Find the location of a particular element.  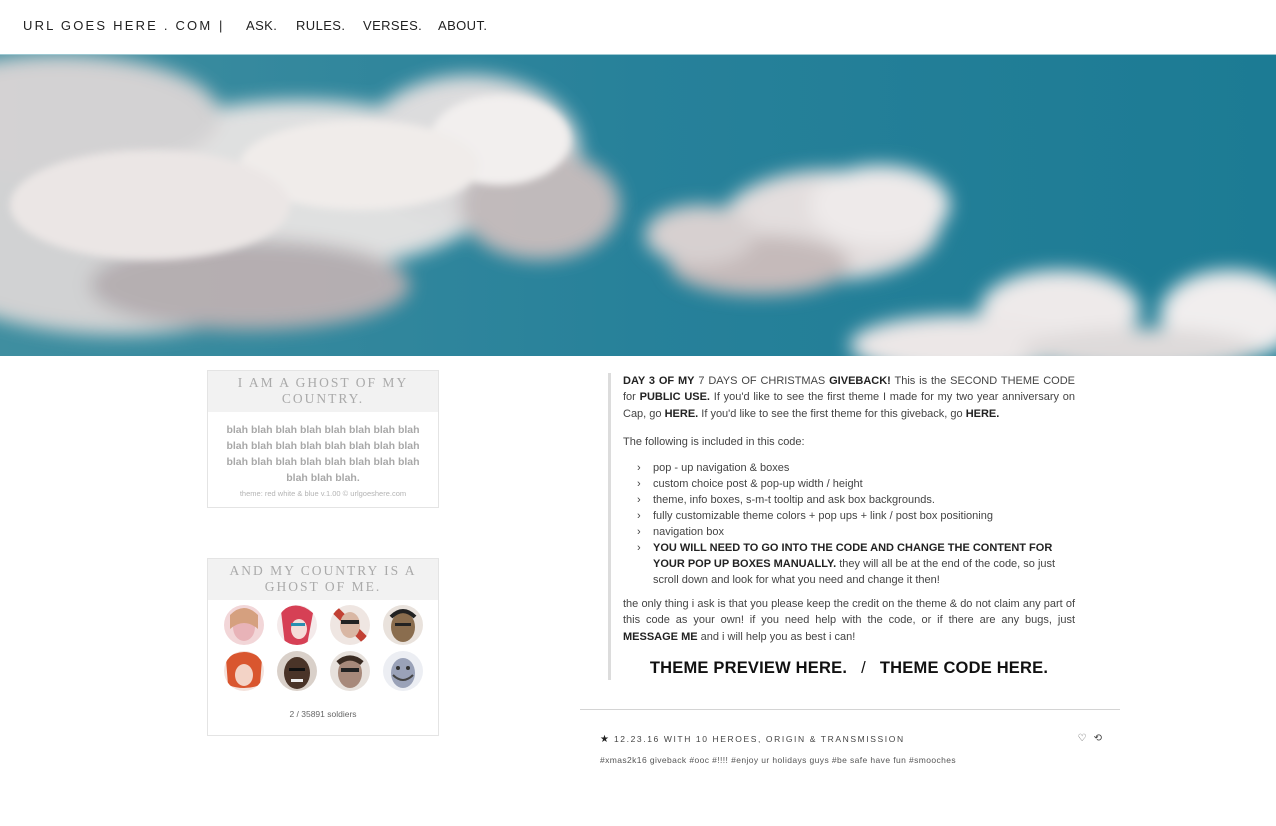

nav-link-ask: ASK. is located at coordinates (261, 25).